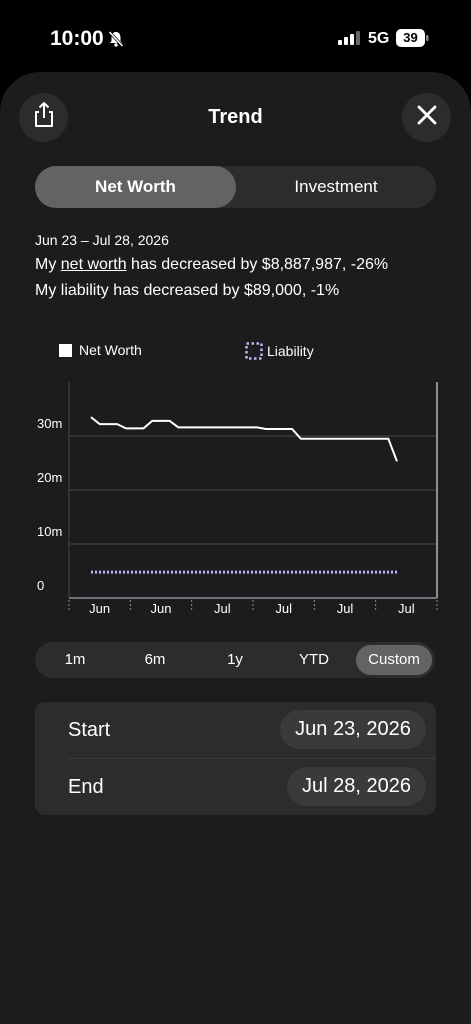  Describe the element at coordinates (314, 660) in the screenshot. I see `period-ytd: YTD` at that location.